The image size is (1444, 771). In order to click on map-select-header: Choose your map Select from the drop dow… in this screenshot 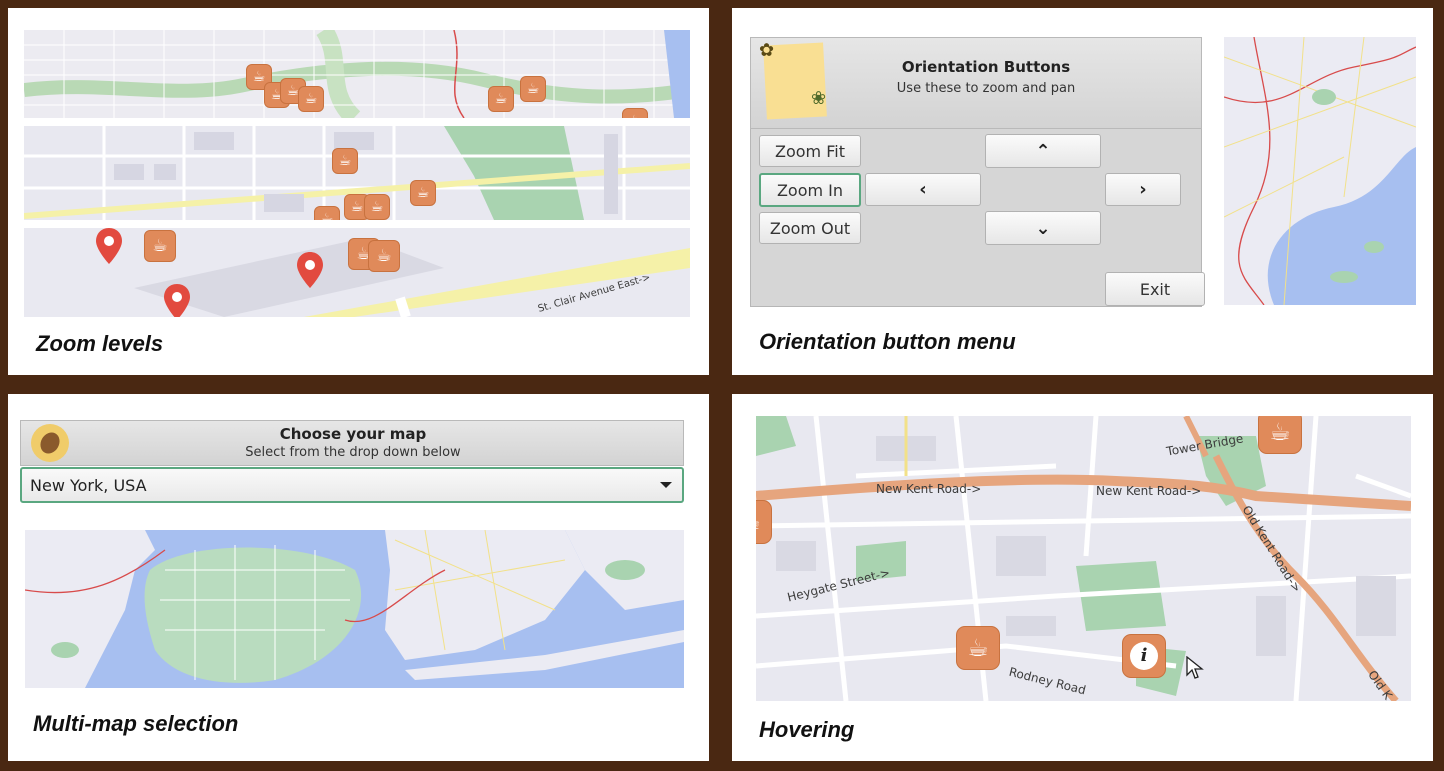, I will do `click(352, 443)`.